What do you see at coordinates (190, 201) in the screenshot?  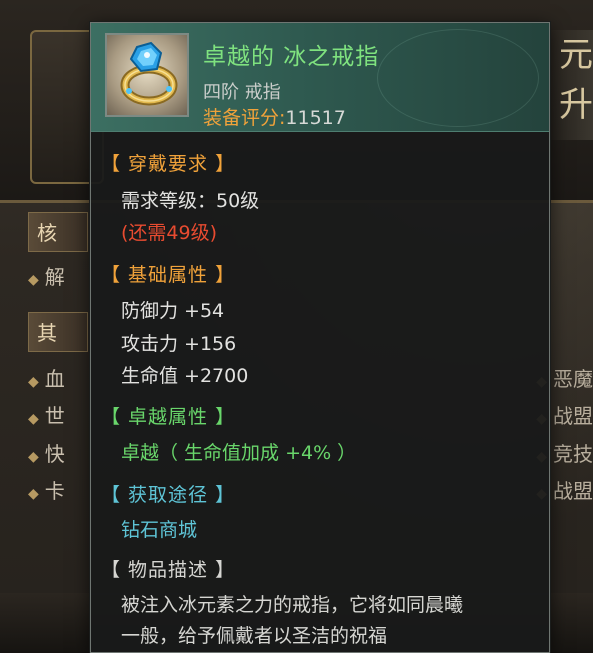 I see `required-level: 需求等级：50级` at bounding box center [190, 201].